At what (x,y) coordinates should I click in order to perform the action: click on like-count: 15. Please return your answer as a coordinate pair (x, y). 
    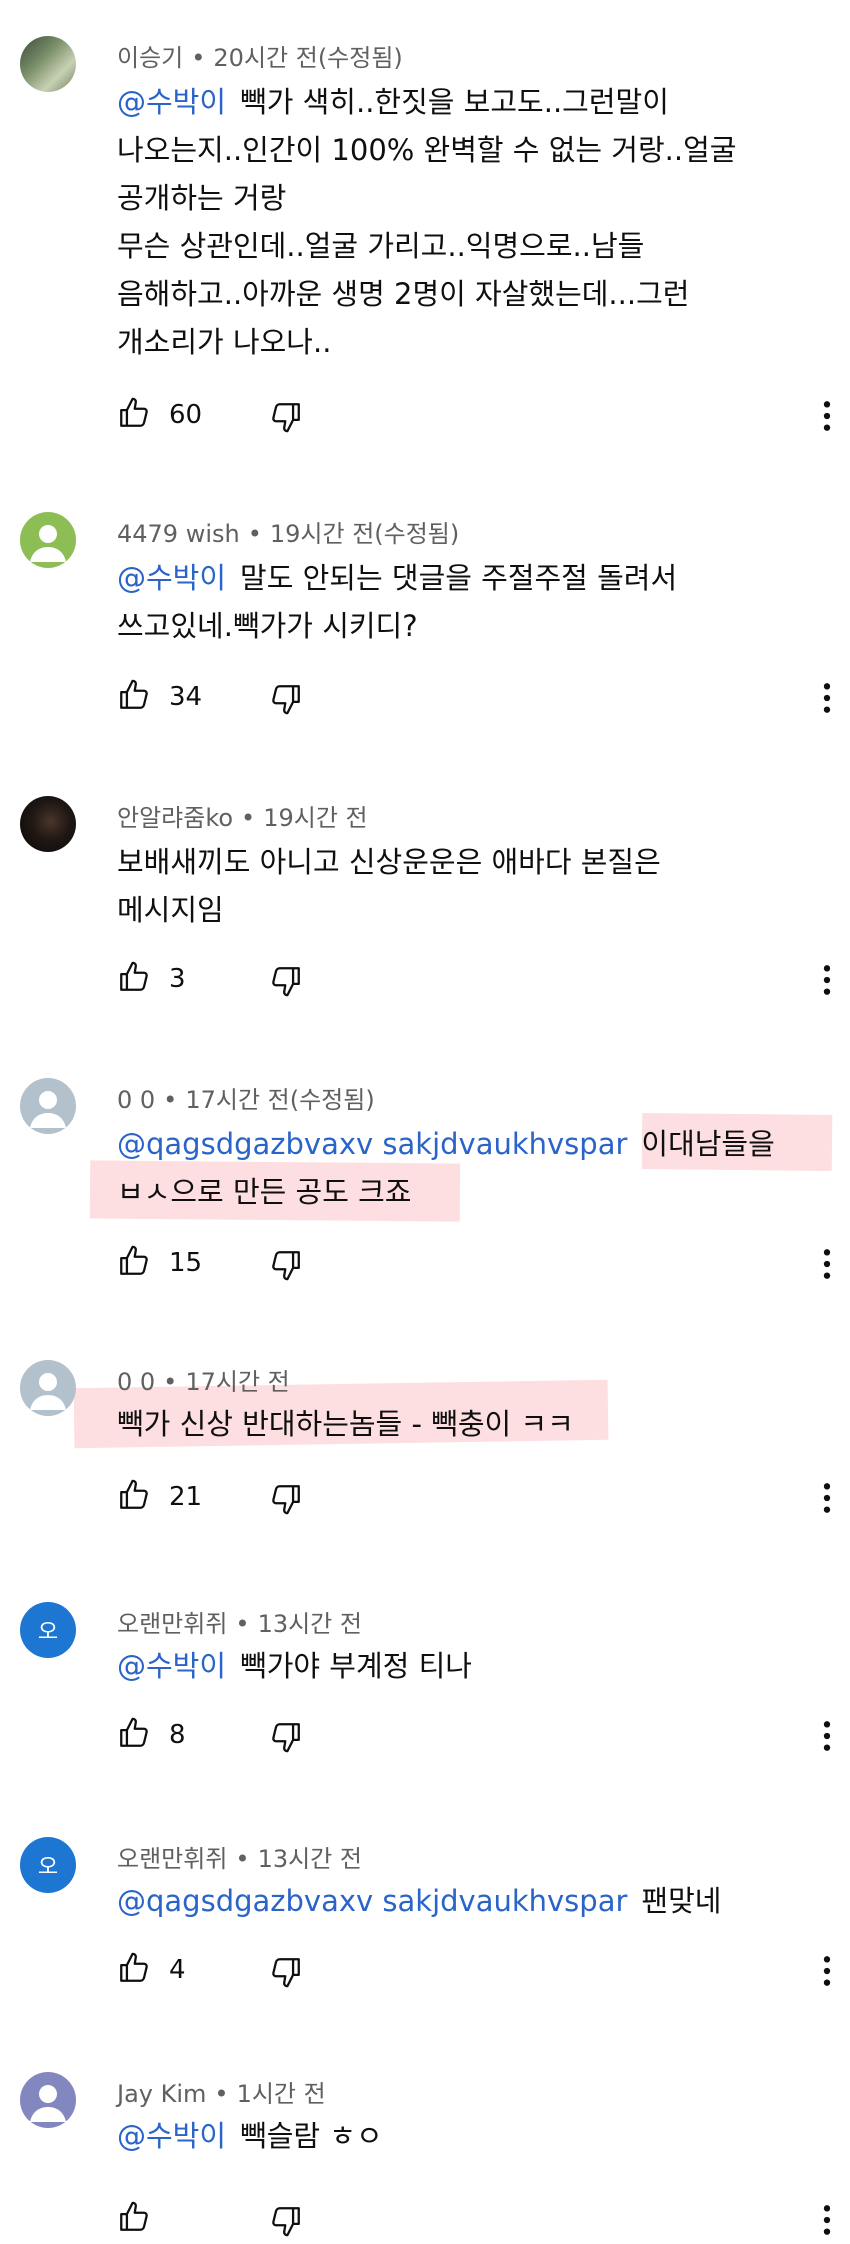
    Looking at the image, I should click on (186, 1263).